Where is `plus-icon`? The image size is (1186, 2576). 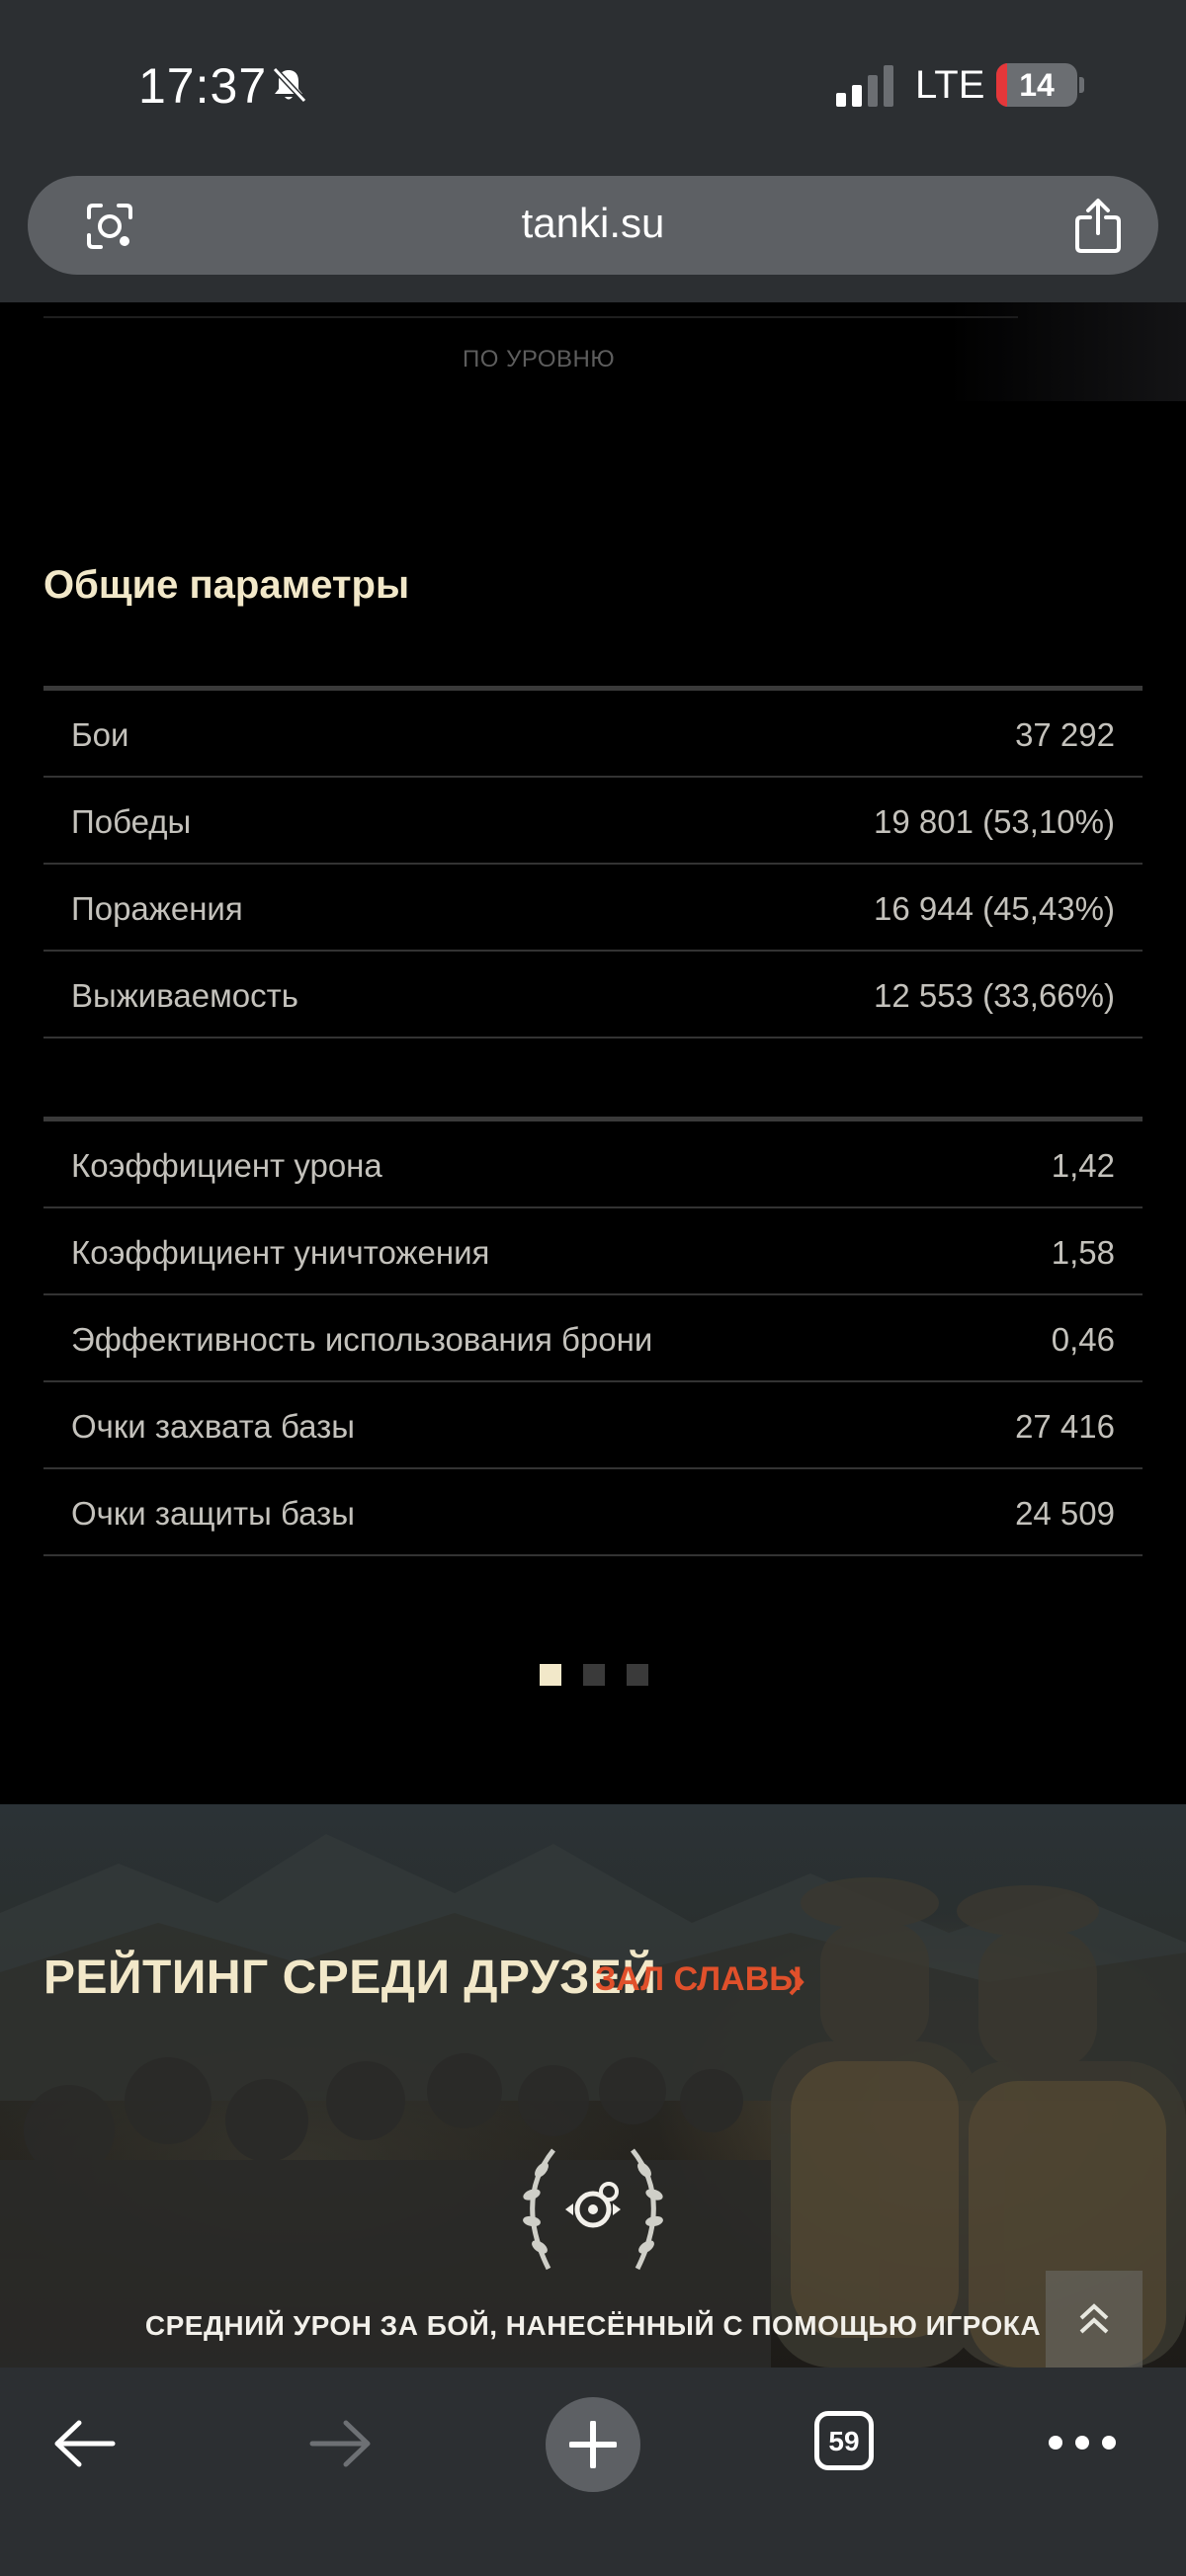 plus-icon is located at coordinates (593, 2444).